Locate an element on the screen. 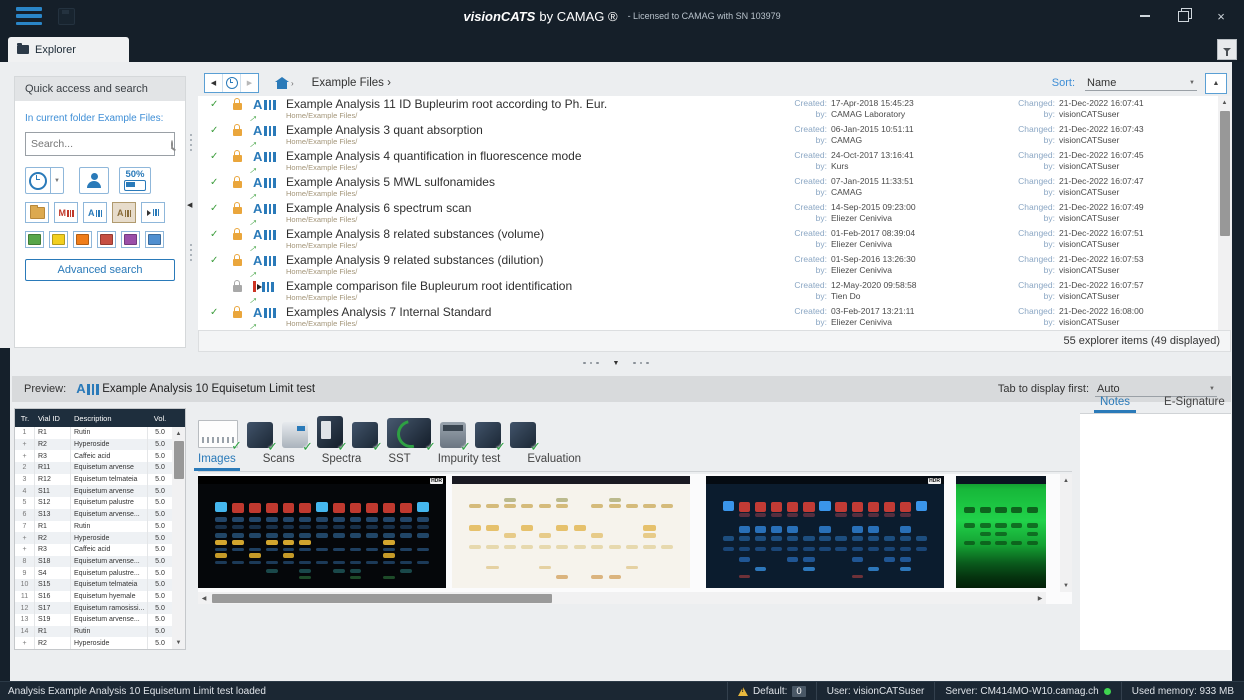 This screenshot has height=700, width=1244. history-dropdown-button: ▼ is located at coordinates (57, 180).